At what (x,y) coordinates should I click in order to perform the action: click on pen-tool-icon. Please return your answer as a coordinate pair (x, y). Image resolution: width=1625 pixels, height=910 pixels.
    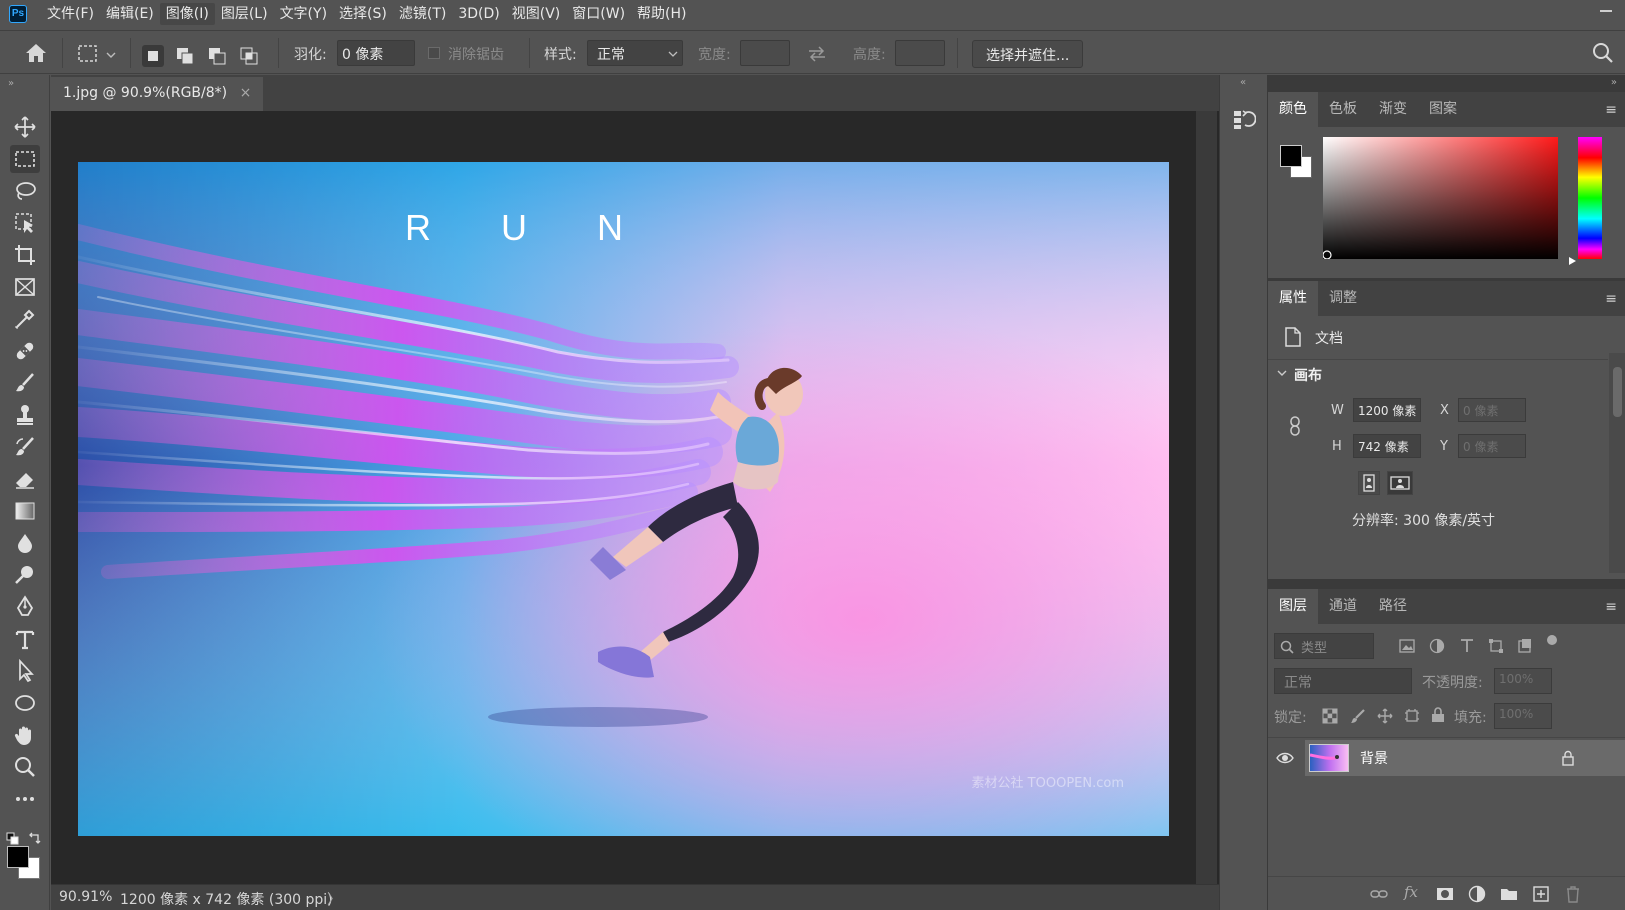
    Looking at the image, I should click on (25, 607).